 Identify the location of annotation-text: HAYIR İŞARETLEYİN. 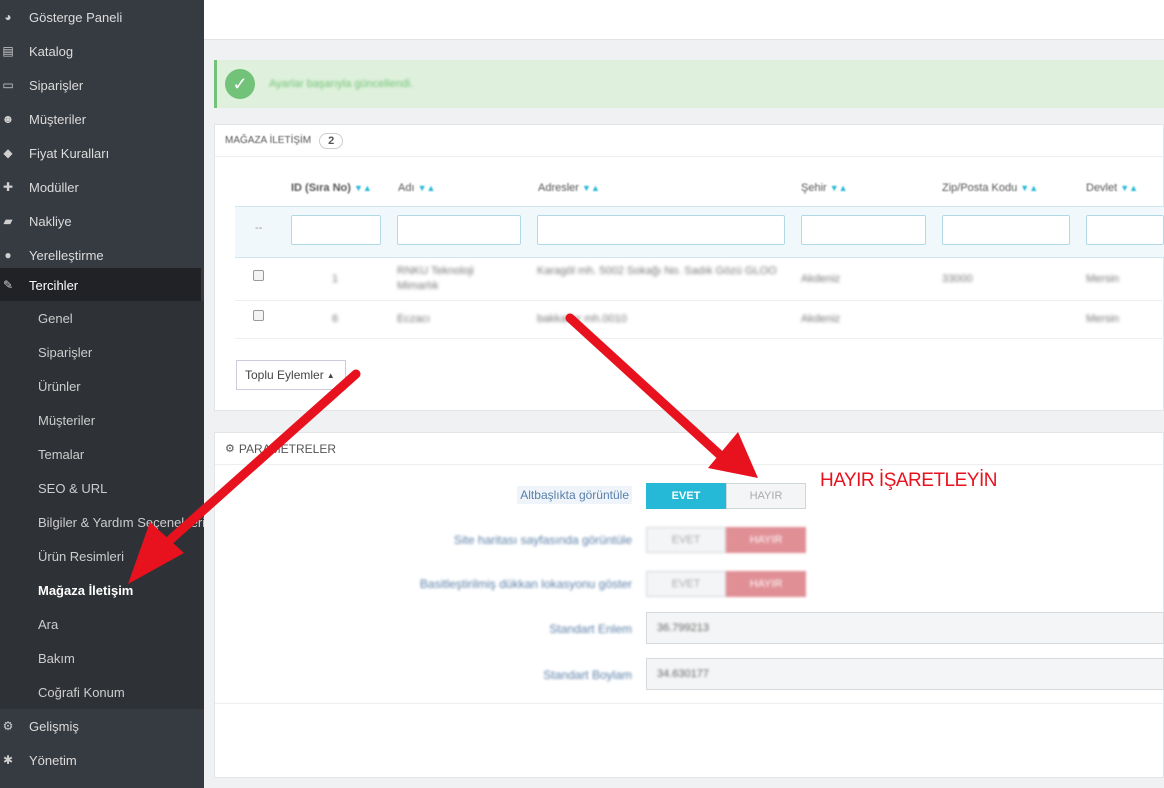
(908, 480).